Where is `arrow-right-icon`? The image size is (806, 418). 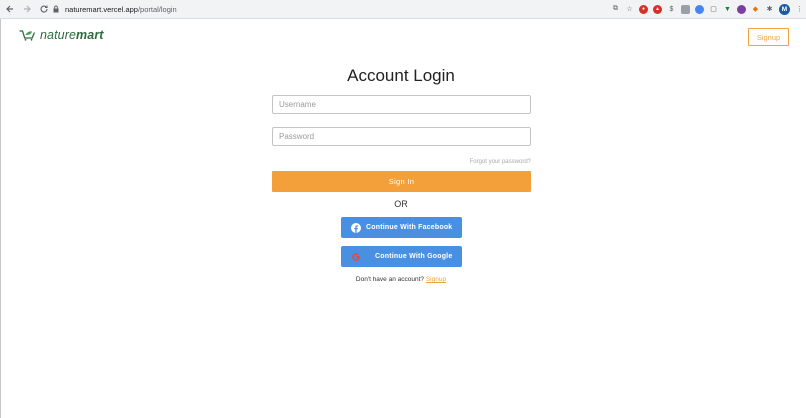
arrow-right-icon is located at coordinates (27, 9).